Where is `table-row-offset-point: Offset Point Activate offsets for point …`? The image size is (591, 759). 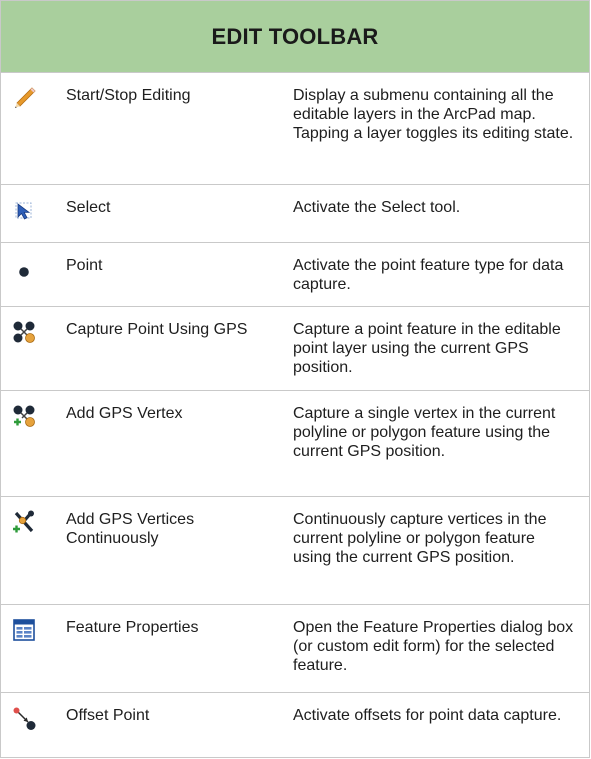
table-row-offset-point: Offset Point Activate offsets for point … is located at coordinates (295, 726).